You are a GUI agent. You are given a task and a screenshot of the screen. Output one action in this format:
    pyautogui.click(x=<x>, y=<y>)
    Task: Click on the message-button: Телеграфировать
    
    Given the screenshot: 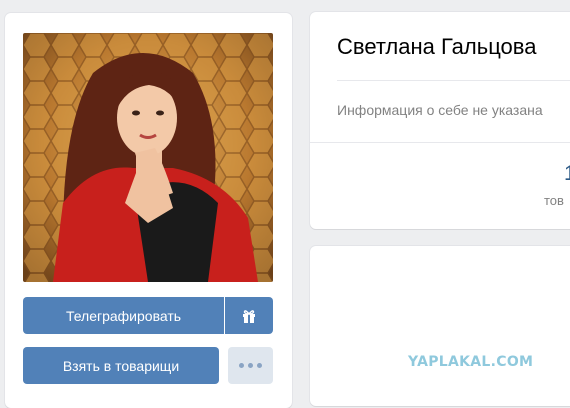 What is the action you would take?
    pyautogui.click(x=123, y=315)
    